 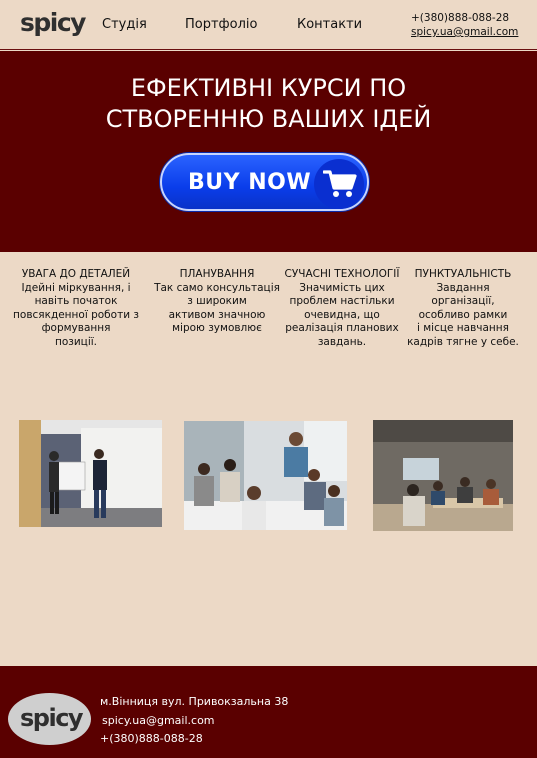 I want to click on footer-address: м.Вінниця вул. Привокзальна 38, so click(x=194, y=701).